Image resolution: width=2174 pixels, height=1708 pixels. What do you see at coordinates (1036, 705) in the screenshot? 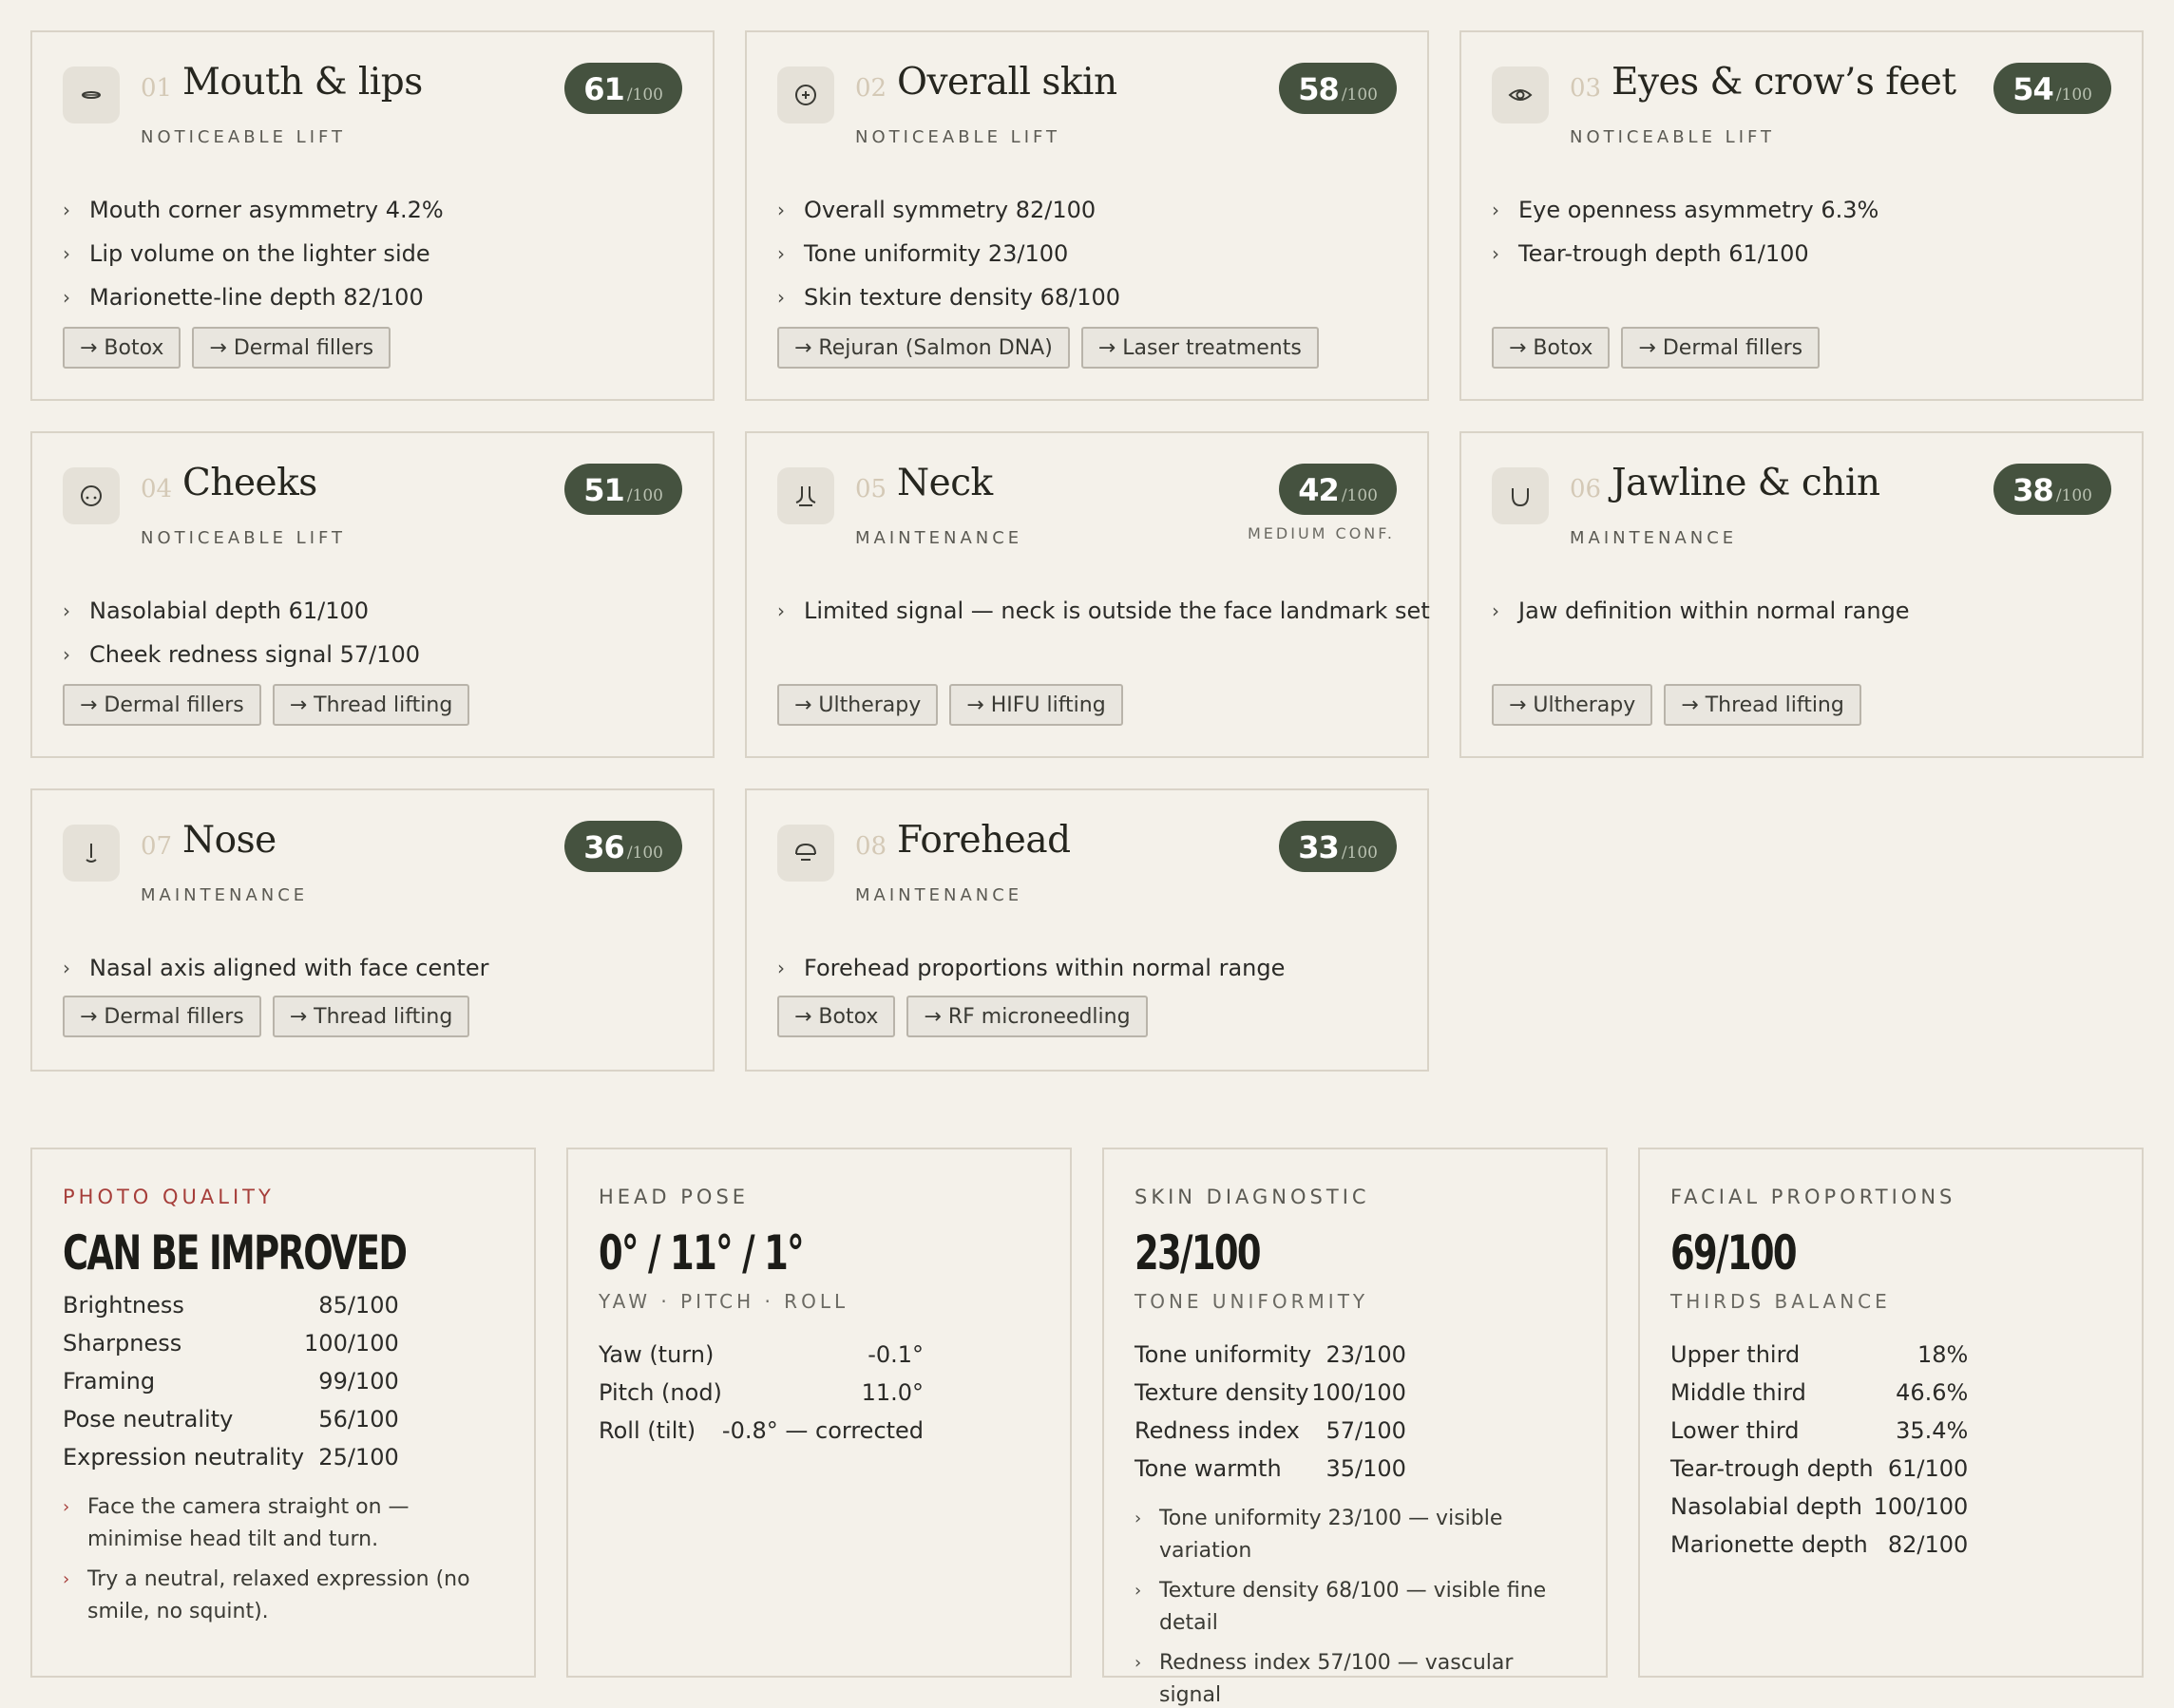
I see `treatment-chip: → HIFU lifting` at bounding box center [1036, 705].